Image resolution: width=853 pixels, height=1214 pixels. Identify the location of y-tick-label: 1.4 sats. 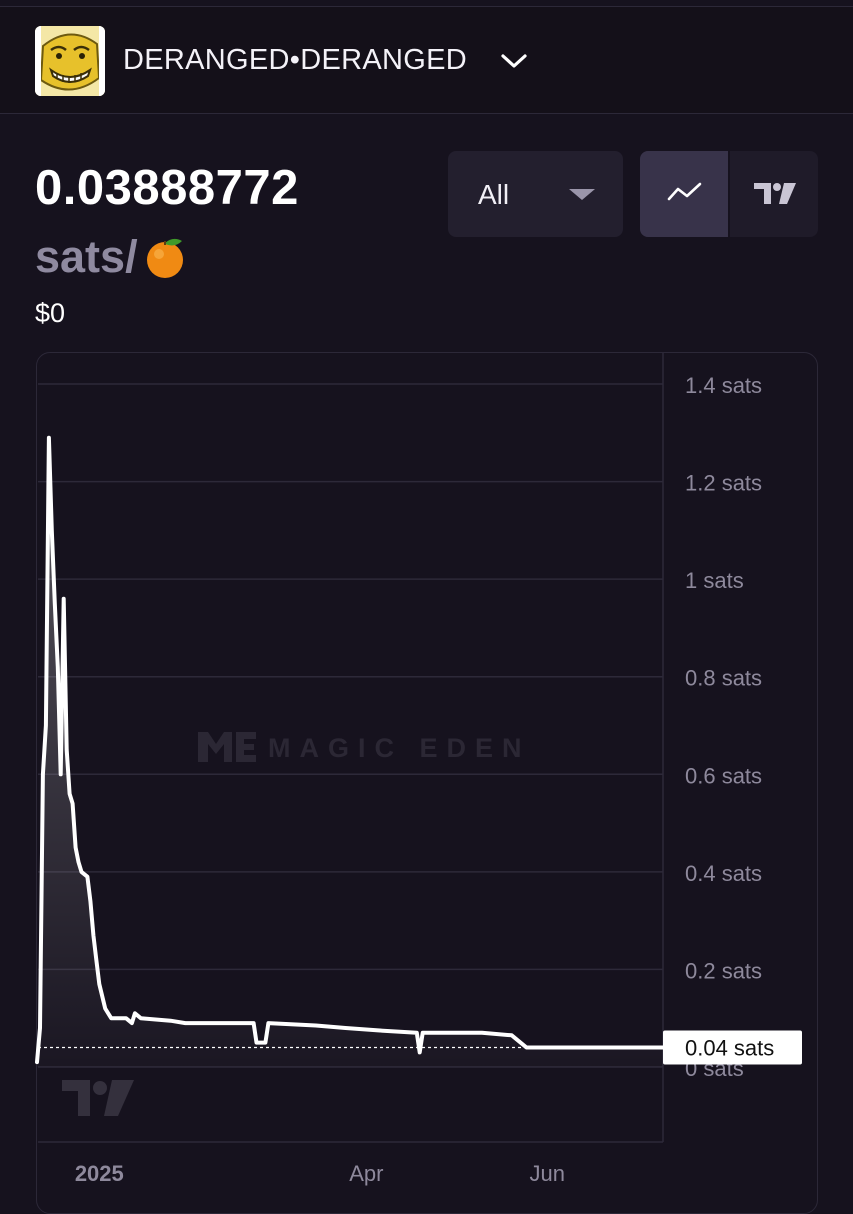
(723, 385).